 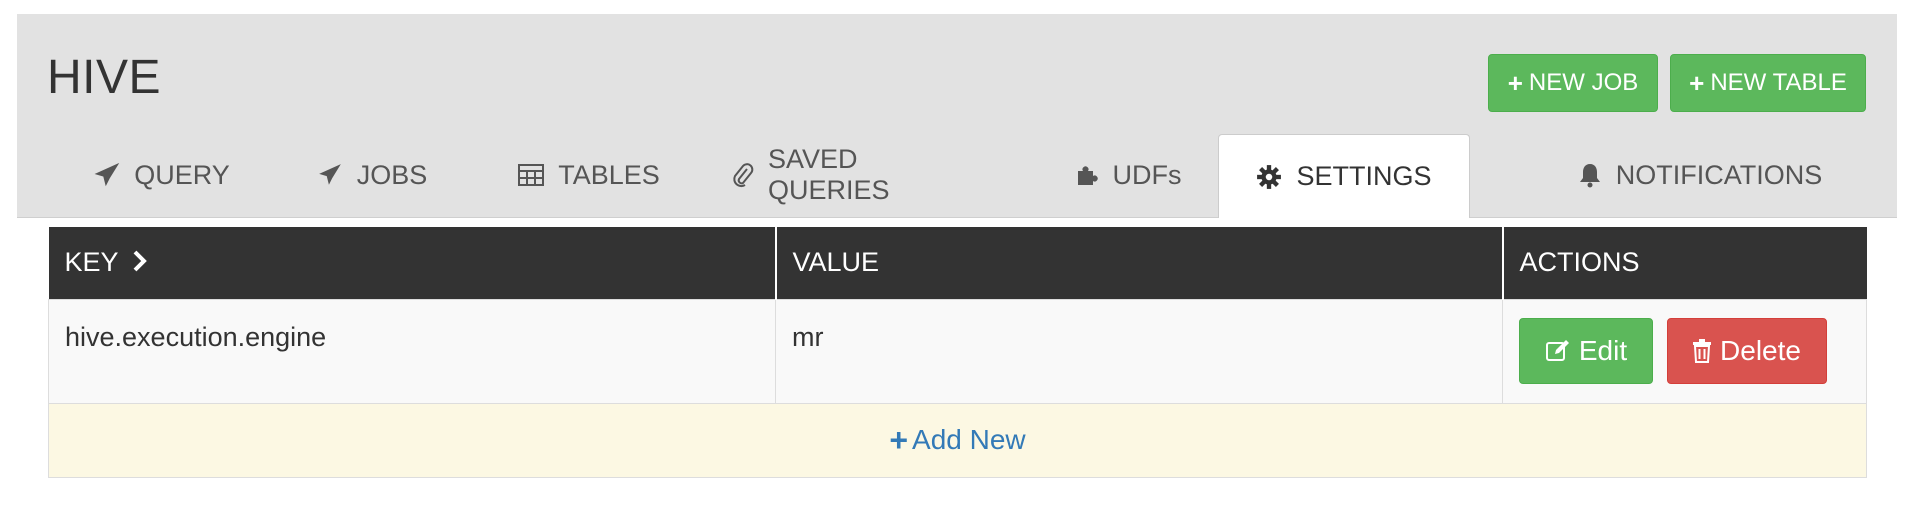 I want to click on table-header-row: KEY VALUE ACTIONS, so click(x=957, y=263).